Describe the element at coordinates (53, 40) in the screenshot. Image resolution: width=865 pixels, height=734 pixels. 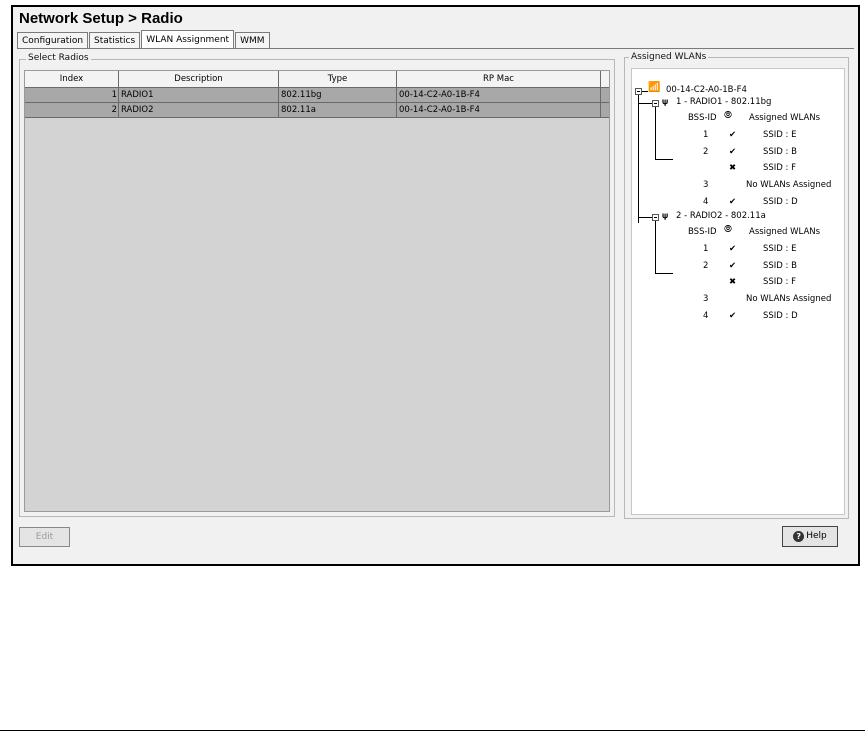
I see `tab-configuration: Configuration` at that location.